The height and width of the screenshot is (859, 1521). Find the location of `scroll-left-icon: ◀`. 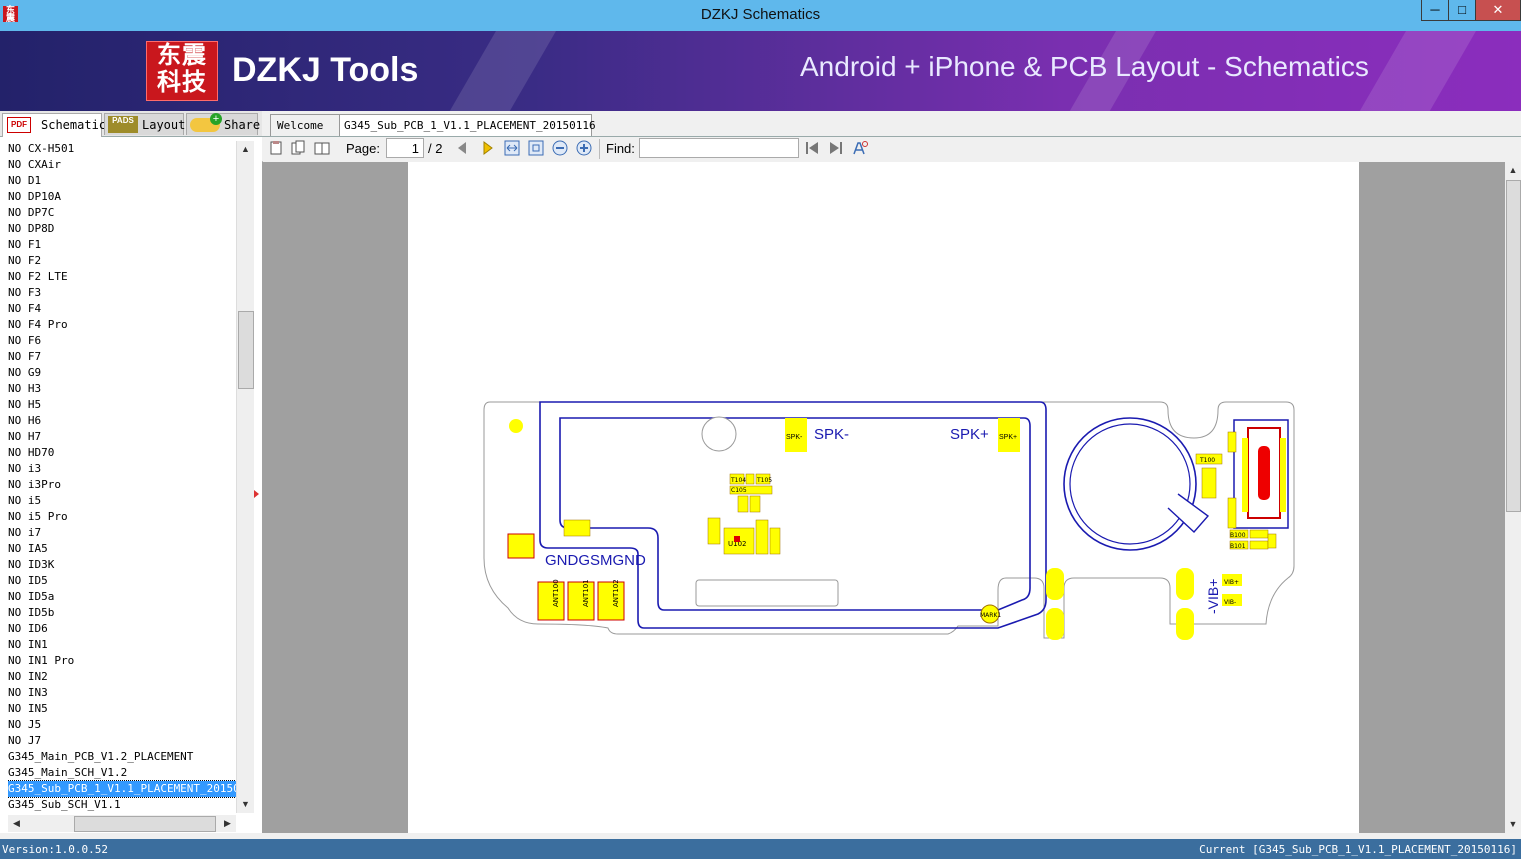

scroll-left-icon: ◀ is located at coordinates (16, 823).